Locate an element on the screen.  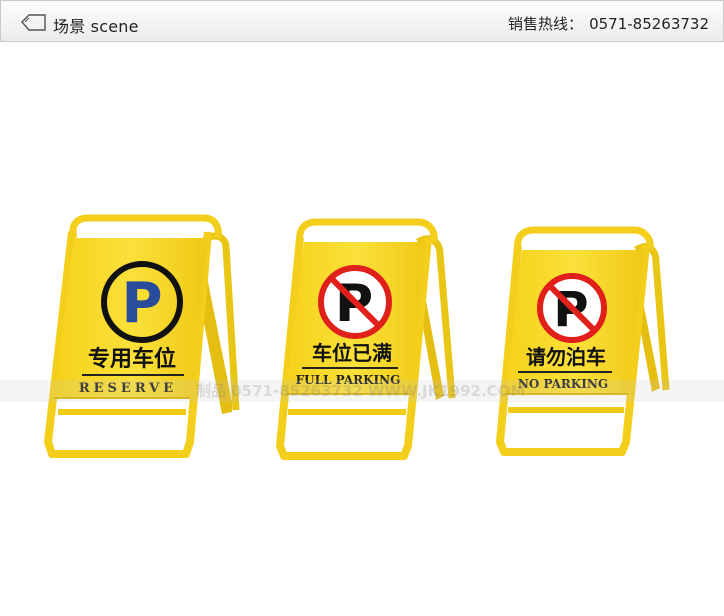
sales-hotline: 销售热线： 0571-85263732 is located at coordinates (608, 23).